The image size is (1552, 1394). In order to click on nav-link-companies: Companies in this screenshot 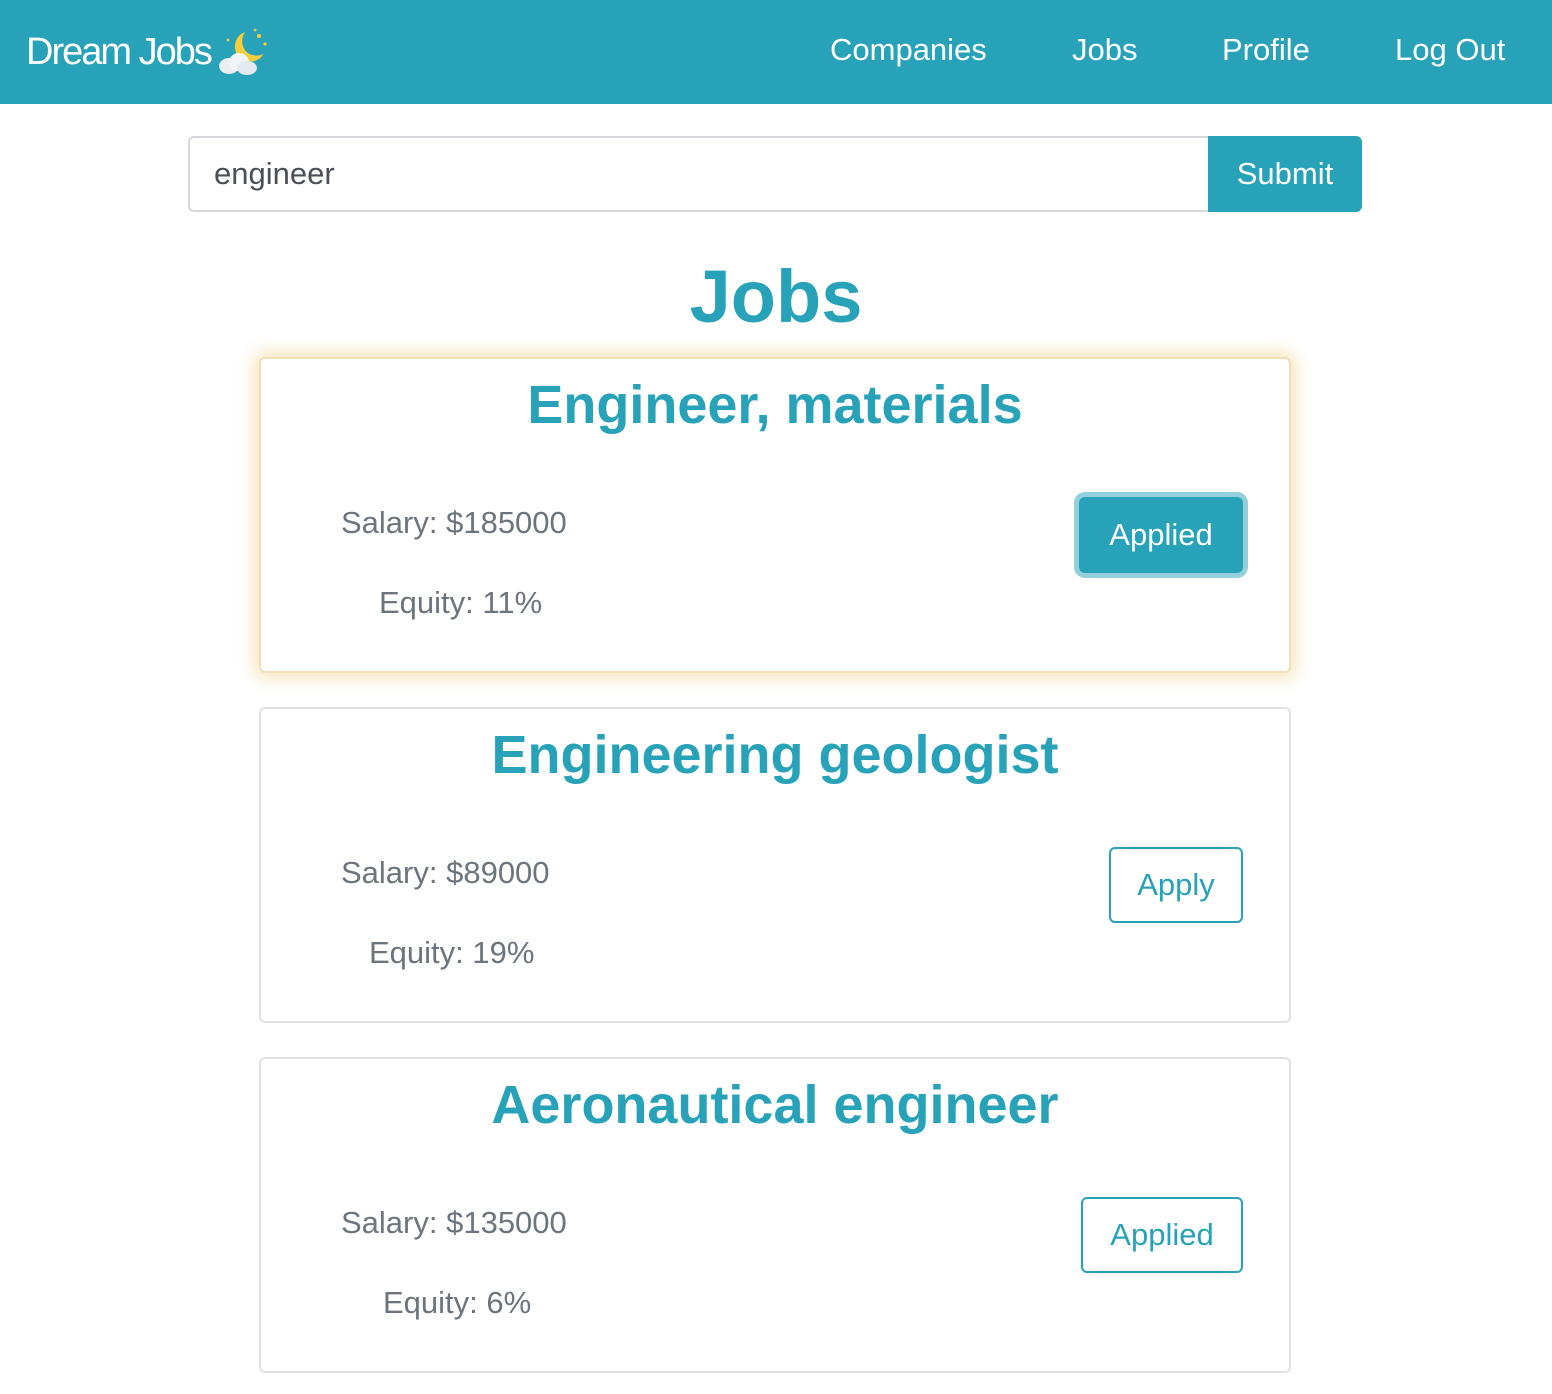, I will do `click(908, 50)`.